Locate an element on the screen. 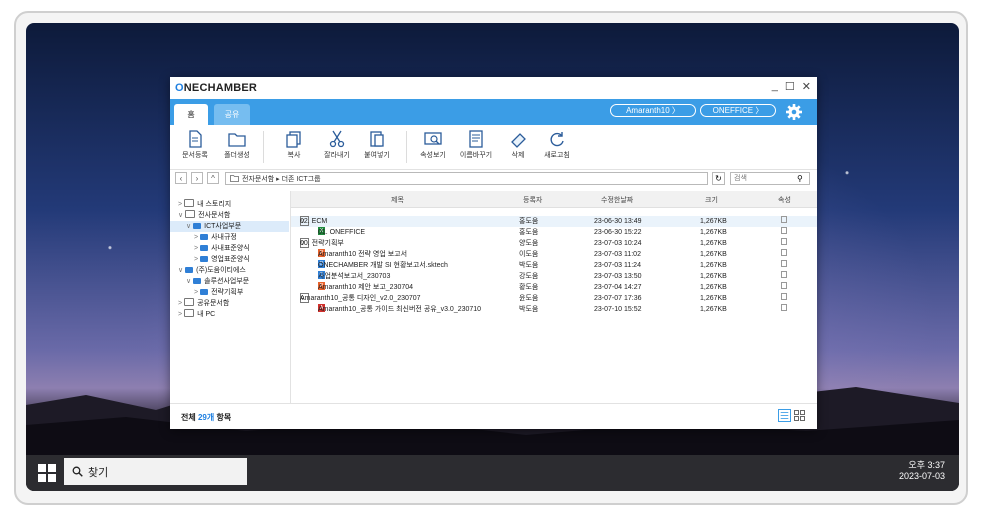  tree-item-internal-rules: > 사내규정 is located at coordinates (215, 237).